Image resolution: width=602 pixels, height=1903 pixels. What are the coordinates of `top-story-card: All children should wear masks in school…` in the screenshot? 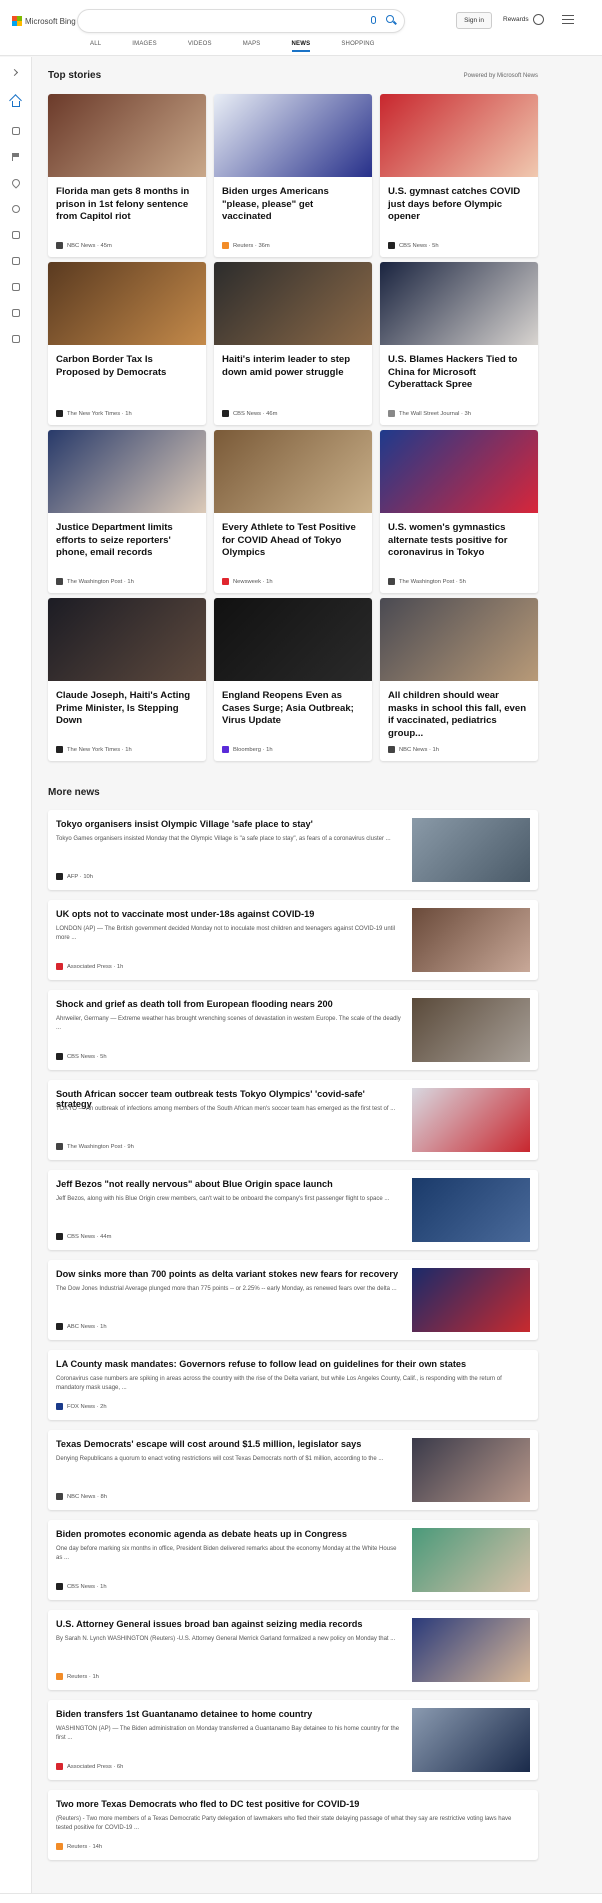 It's located at (459, 679).